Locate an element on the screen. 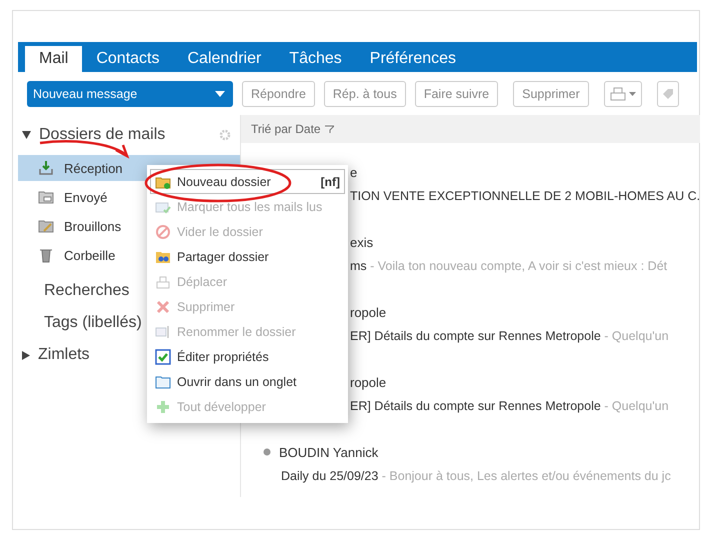  toolbar-button: Répondre is located at coordinates (278, 94).